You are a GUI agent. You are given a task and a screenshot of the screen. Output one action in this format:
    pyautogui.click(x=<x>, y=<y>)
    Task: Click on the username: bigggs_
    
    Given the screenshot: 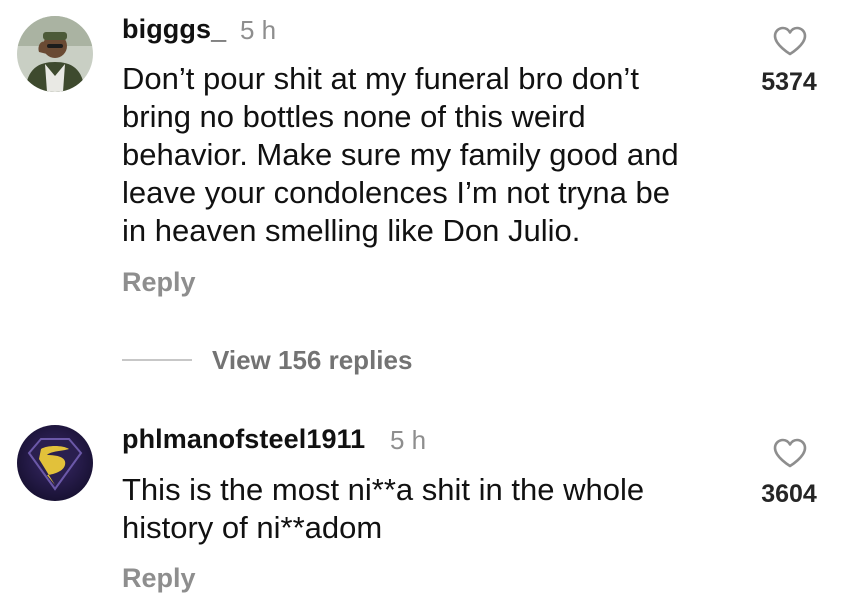 What is the action you would take?
    pyautogui.click(x=174, y=29)
    